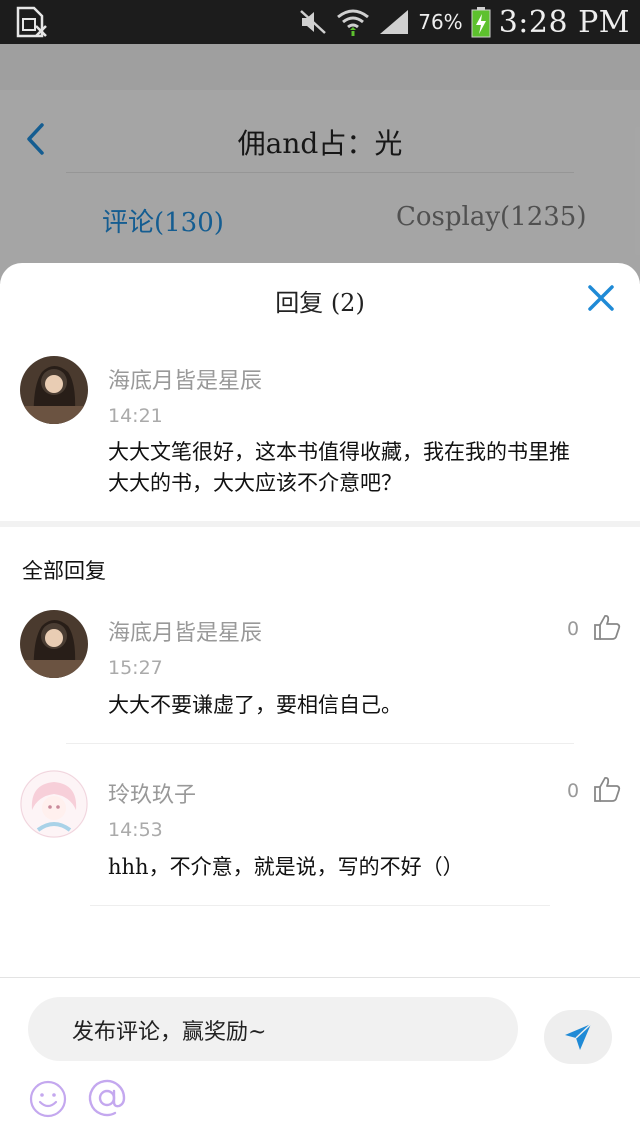 Image resolution: width=640 pixels, height=1138 pixels. I want to click on comment-text-line: 大大的书，大大应该不介意吧？, so click(255, 483).